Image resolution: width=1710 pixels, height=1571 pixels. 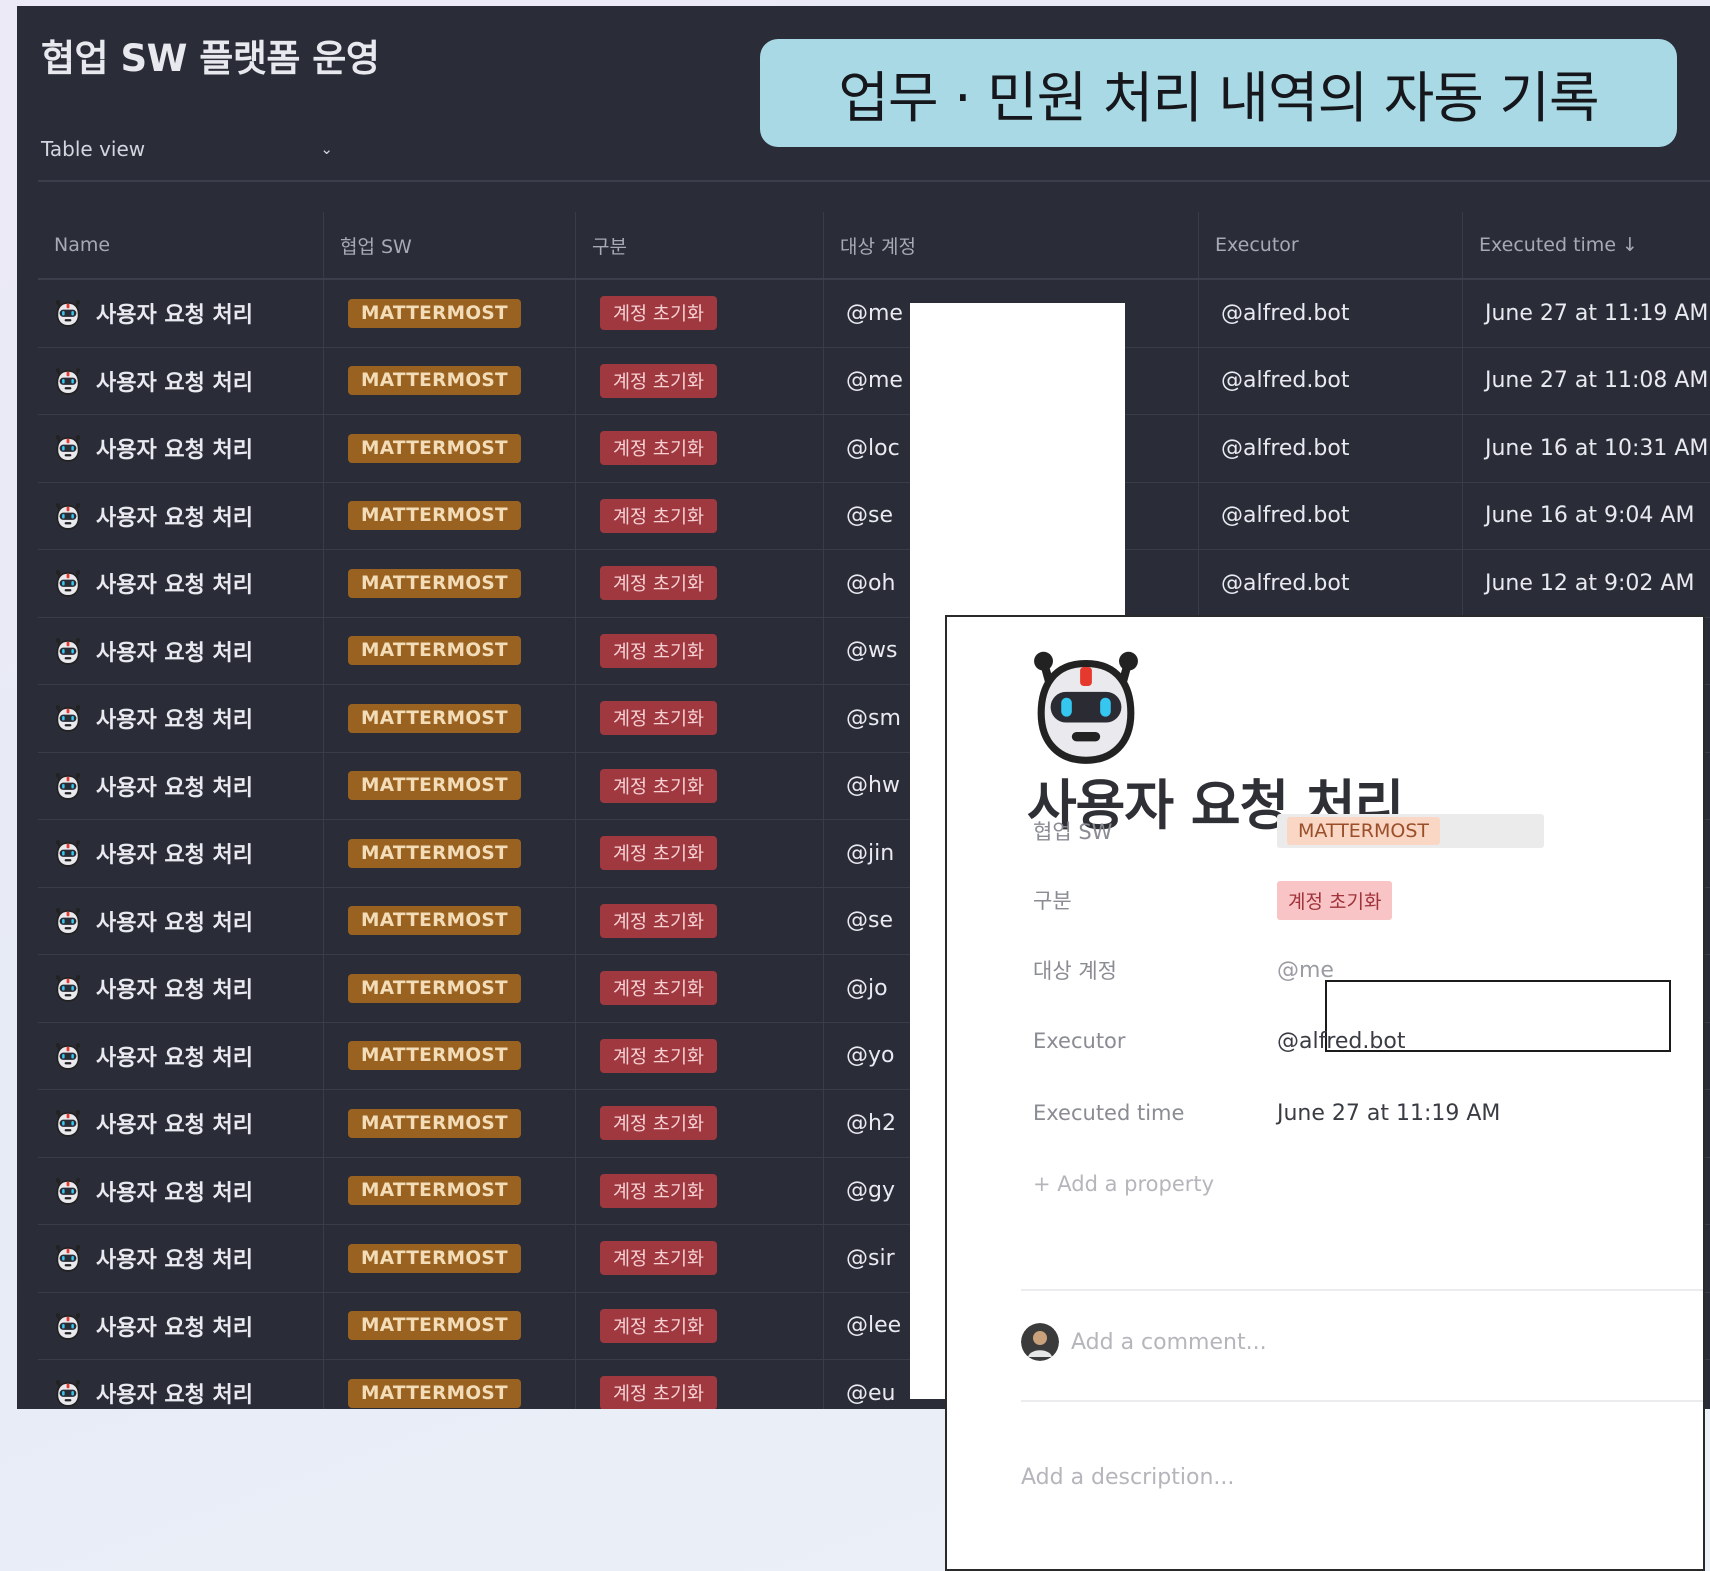 What do you see at coordinates (1586, 245) in the screenshot?
I see `column-header-executed-time: Executed time ↓` at bounding box center [1586, 245].